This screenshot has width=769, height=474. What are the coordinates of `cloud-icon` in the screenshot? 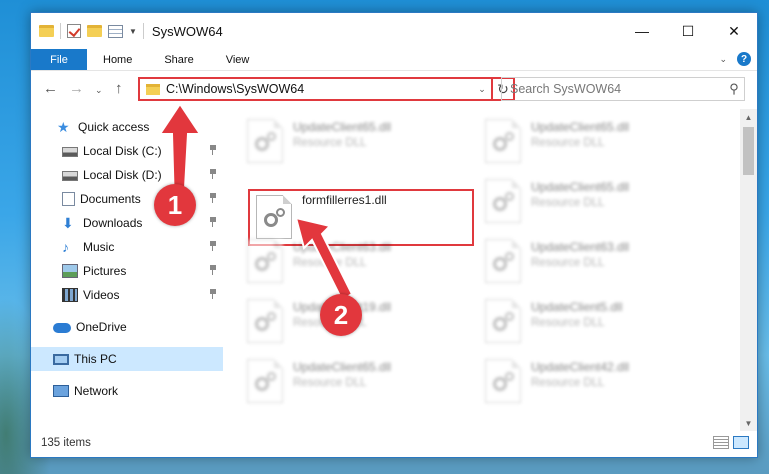 It's located at (62, 328).